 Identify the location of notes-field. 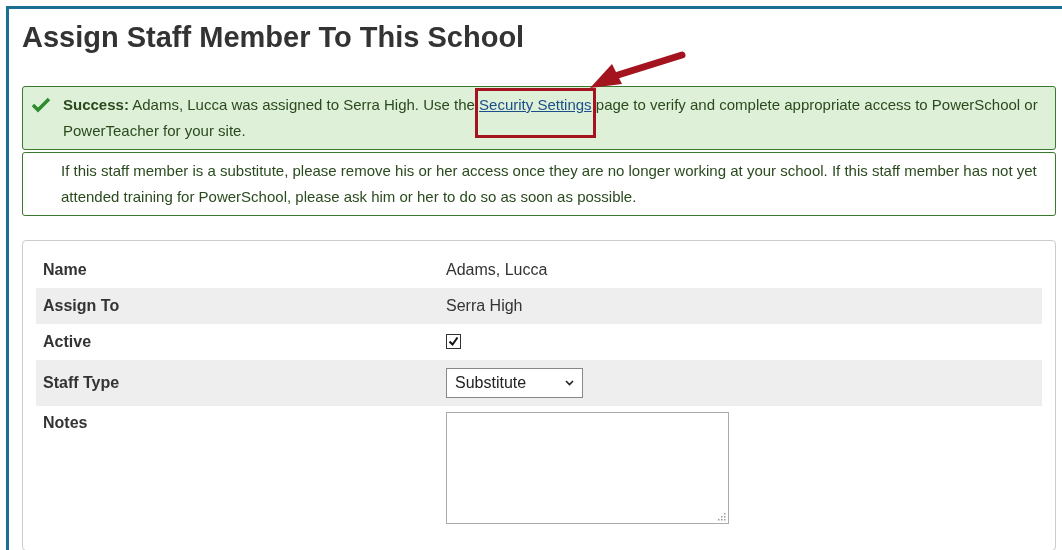
(587, 468).